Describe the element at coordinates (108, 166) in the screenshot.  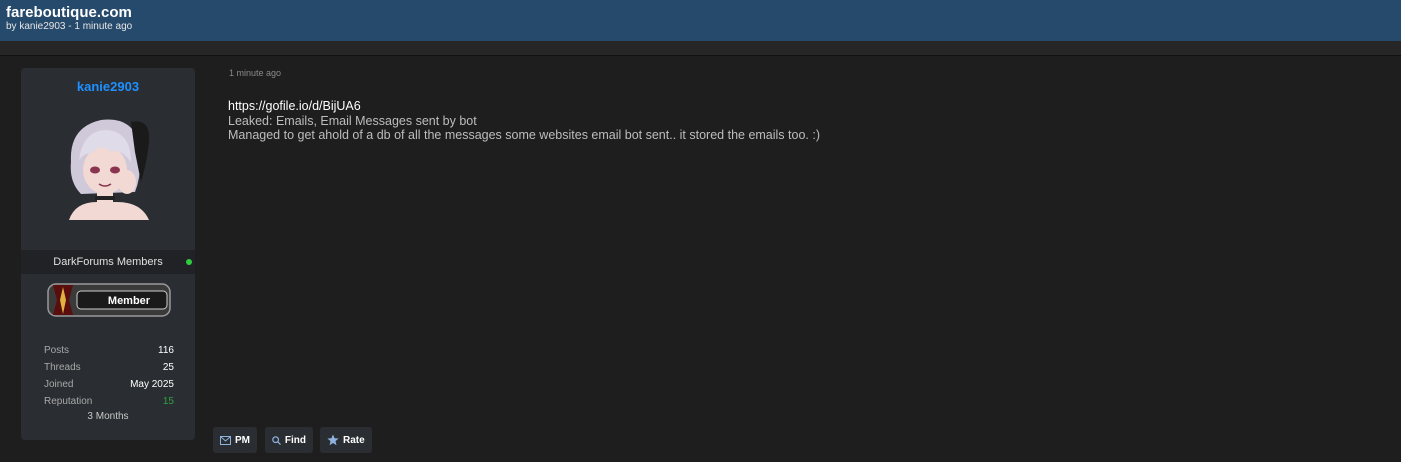
I see `author-avatar` at that location.